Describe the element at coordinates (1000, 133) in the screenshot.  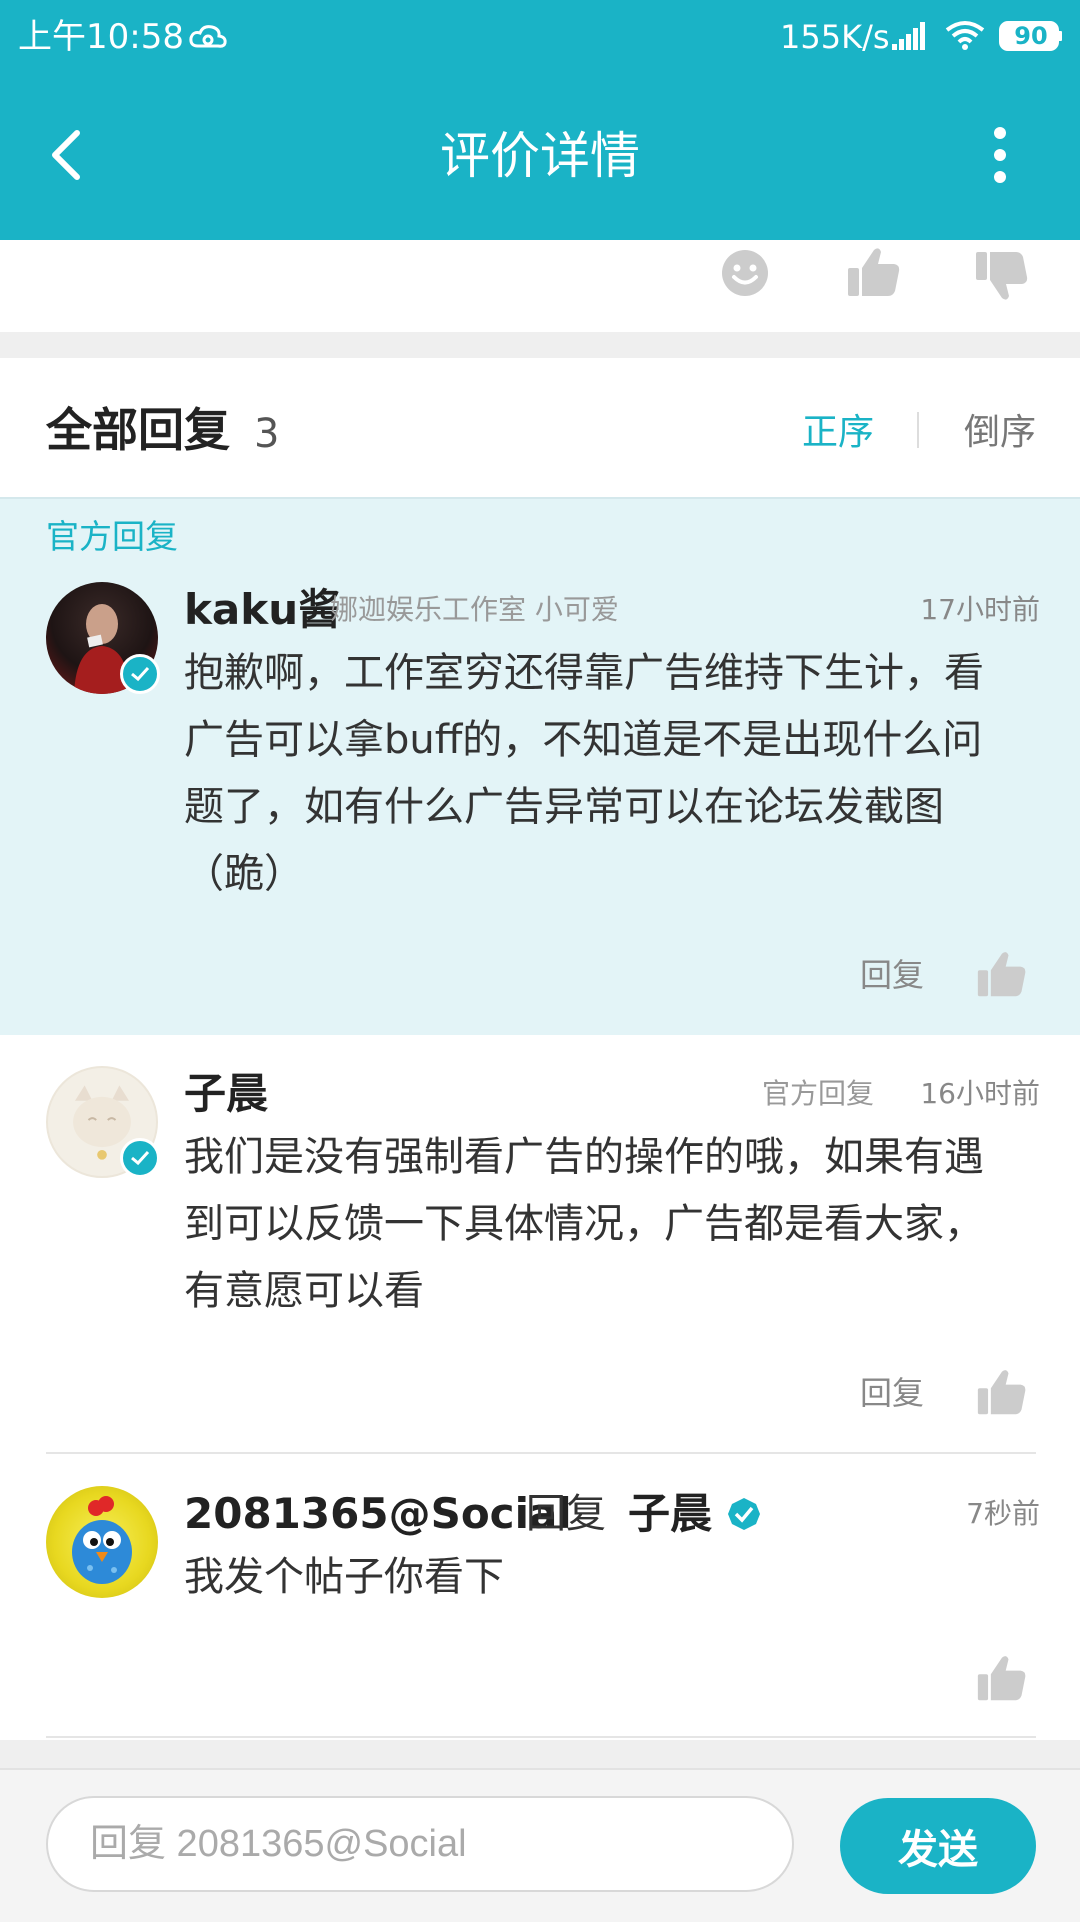
I see `more-icon` at that location.